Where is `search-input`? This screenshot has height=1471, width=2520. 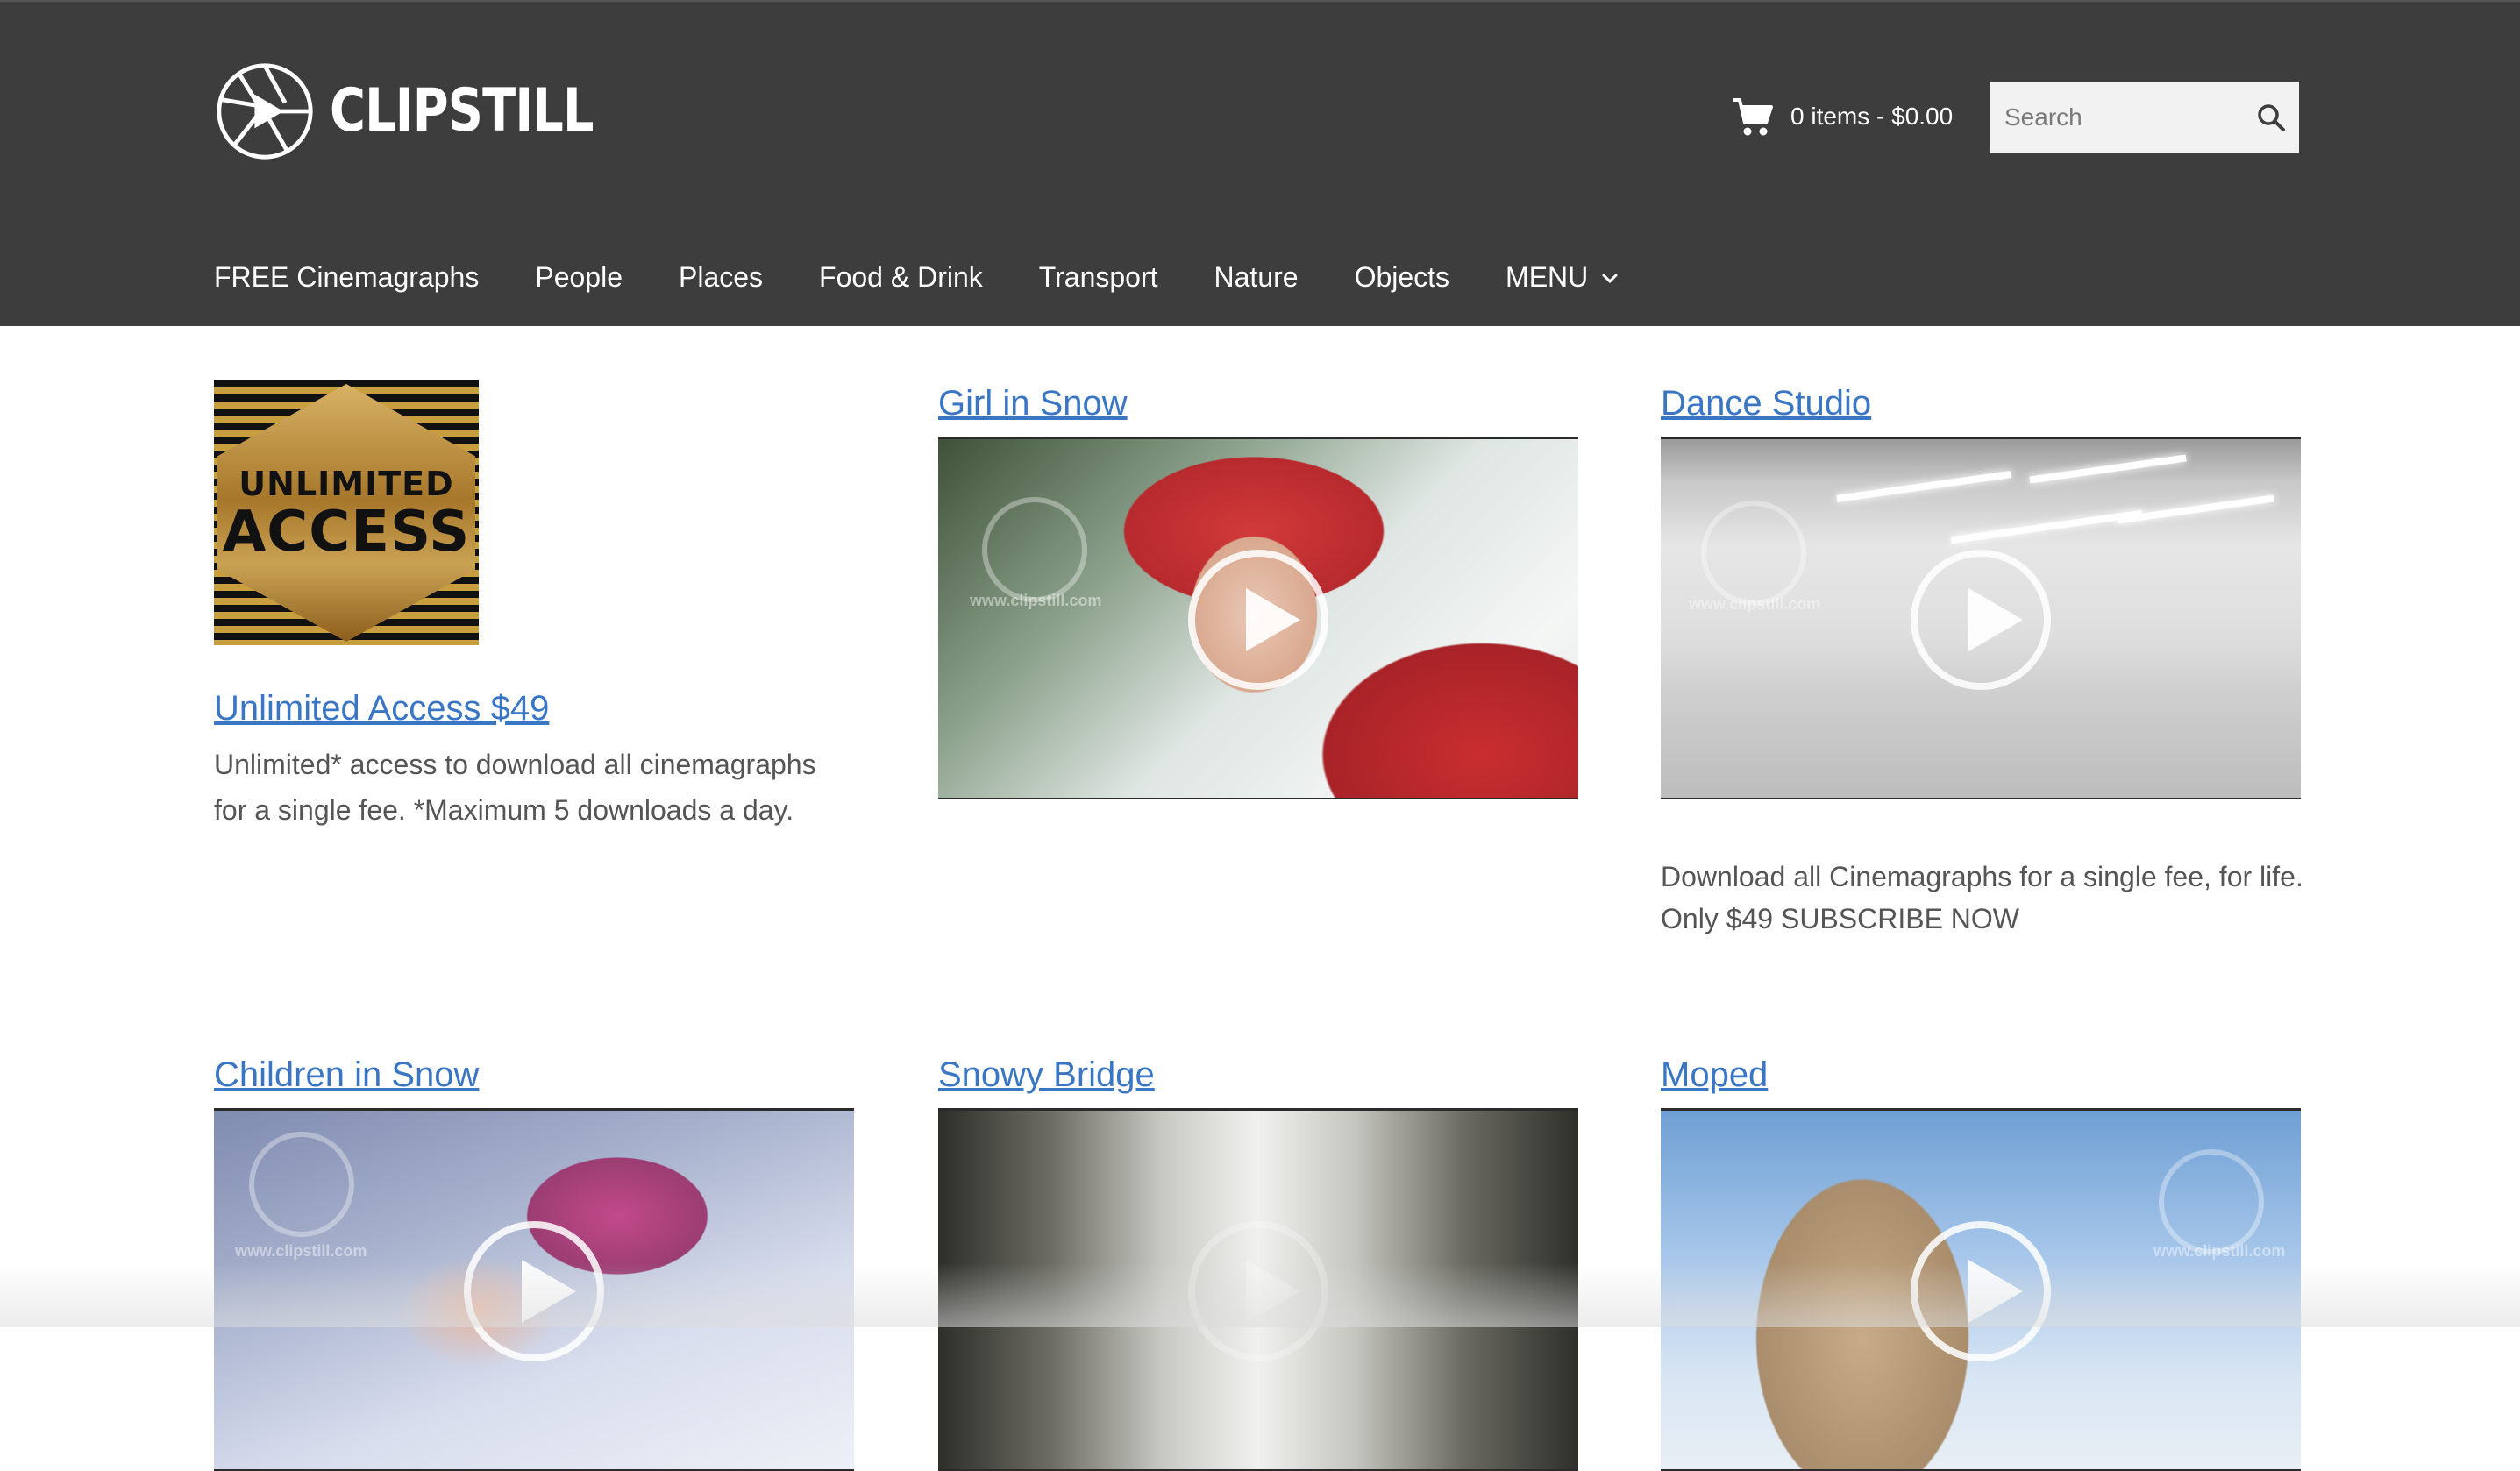
search-input is located at coordinates (2127, 117).